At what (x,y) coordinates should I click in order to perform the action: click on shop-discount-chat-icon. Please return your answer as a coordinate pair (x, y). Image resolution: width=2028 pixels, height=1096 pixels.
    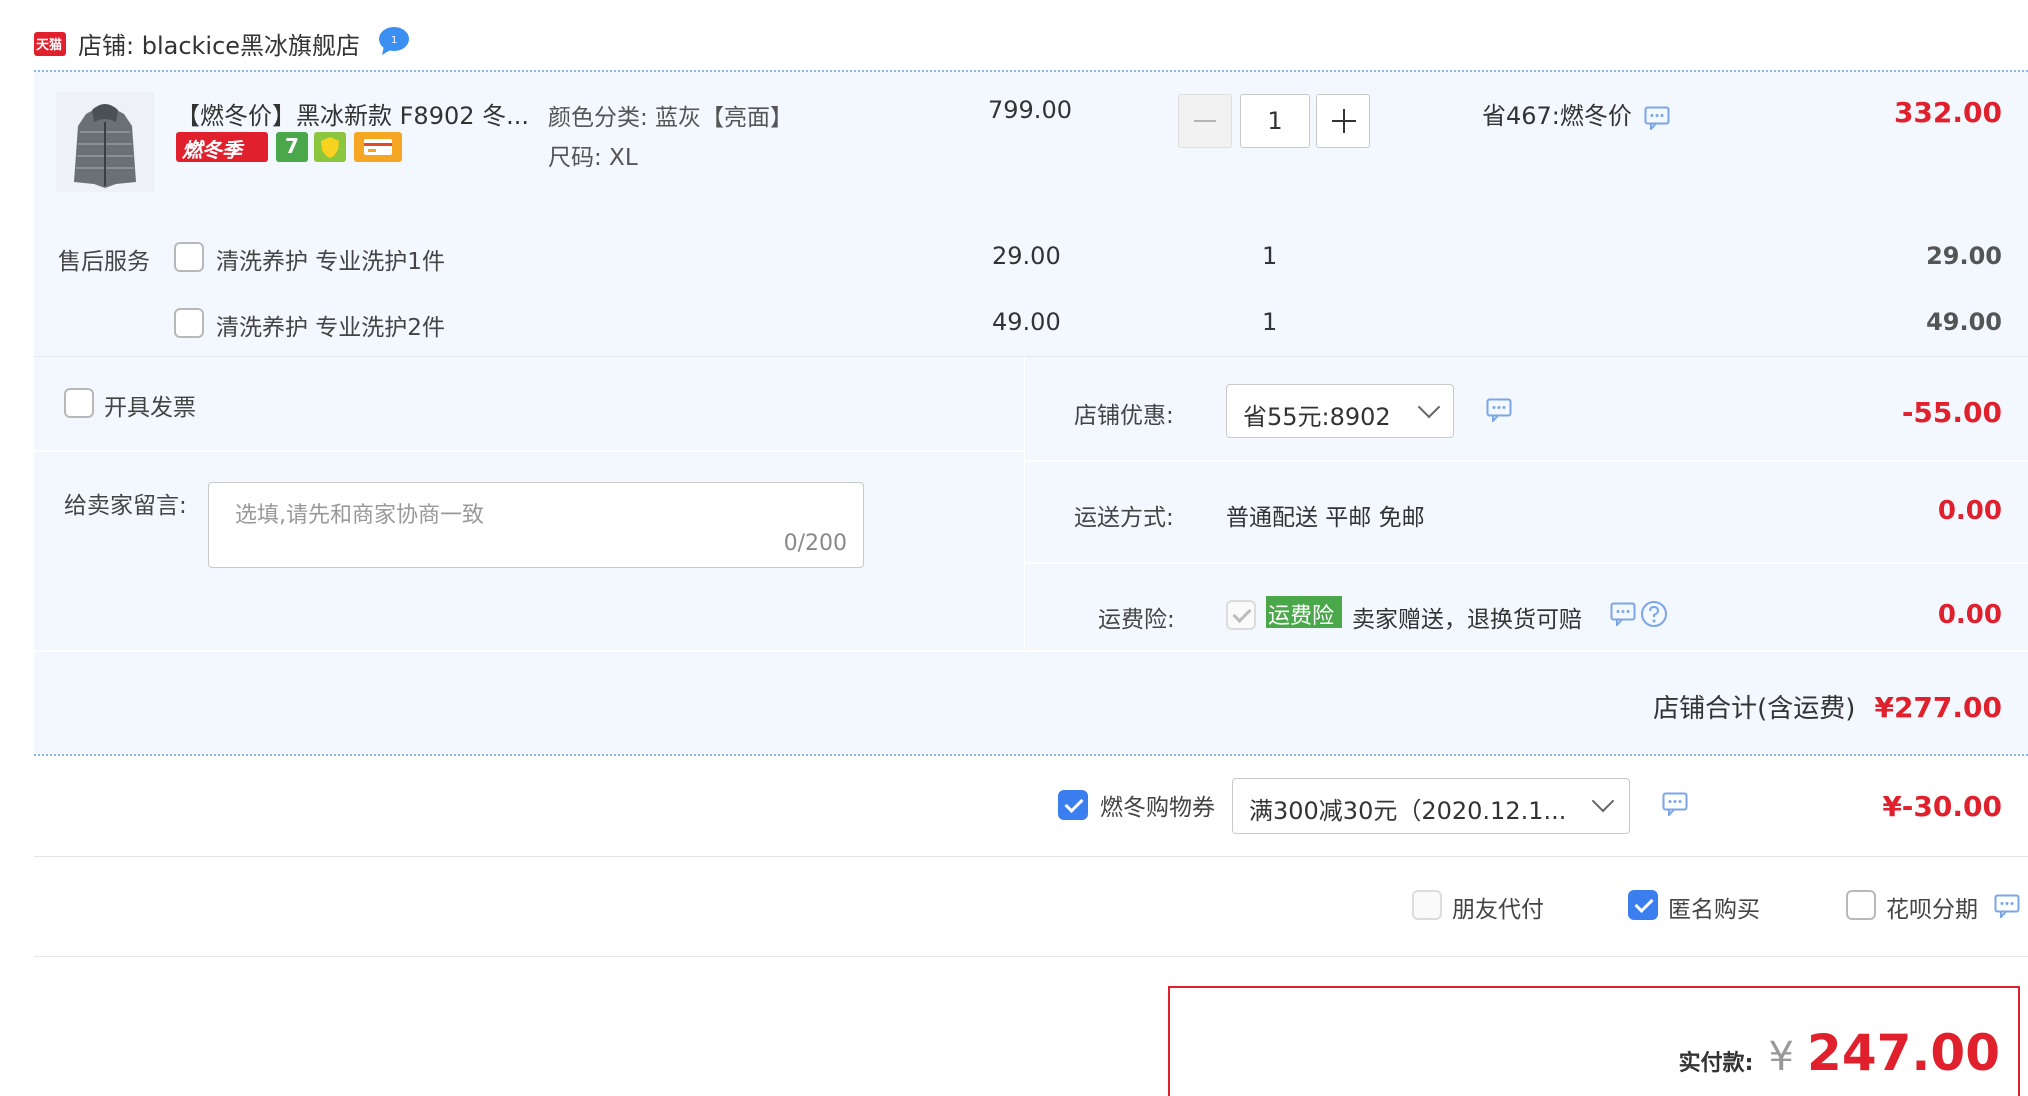
    Looking at the image, I should click on (1499, 410).